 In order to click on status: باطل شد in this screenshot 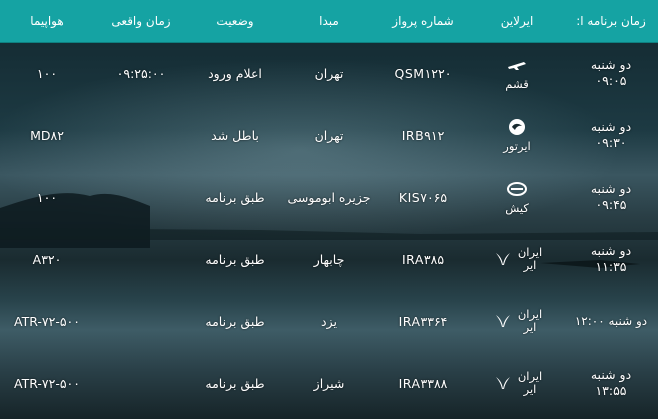, I will do `click(235, 135)`.